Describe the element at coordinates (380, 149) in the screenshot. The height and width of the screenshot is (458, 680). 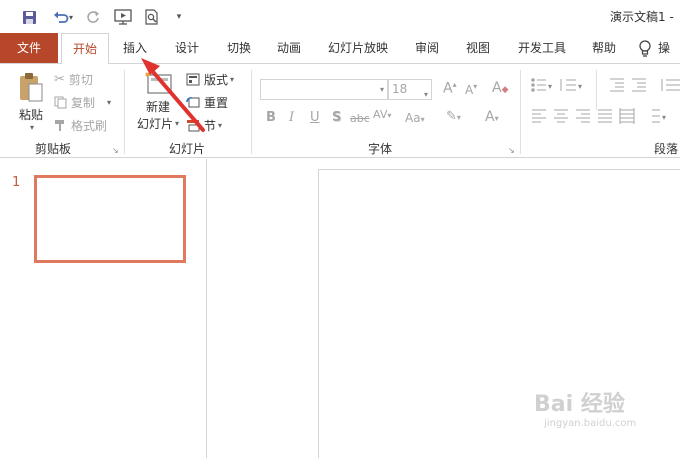
I see `font-group-label: 字体` at that location.